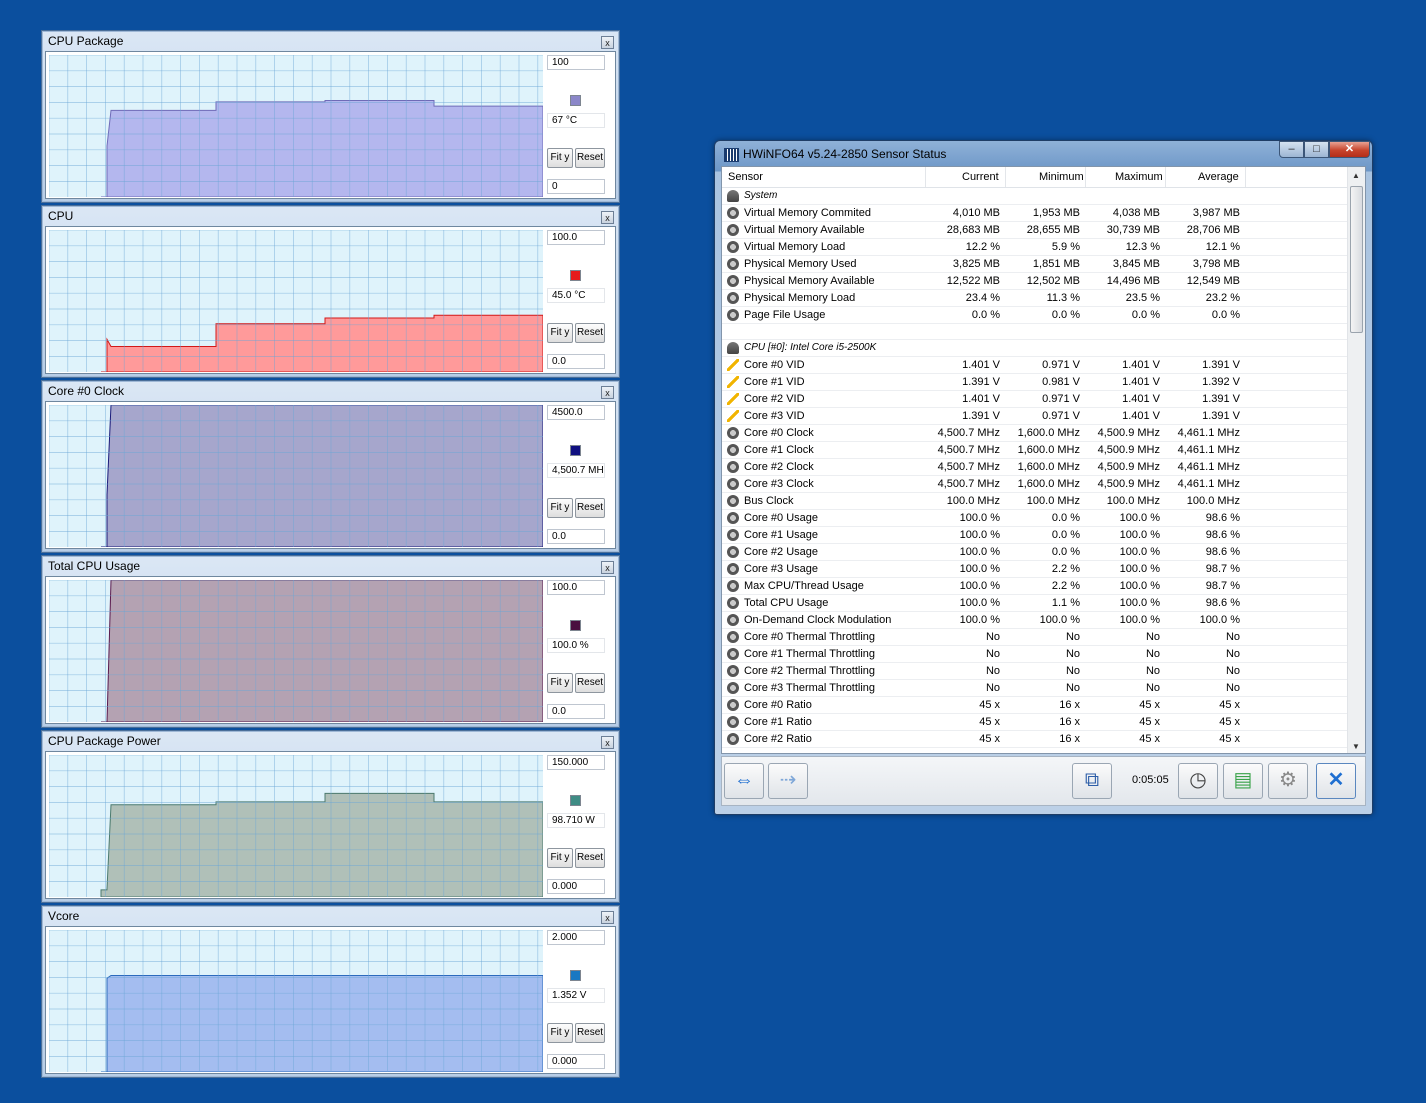 The width and height of the screenshot is (1426, 1103). What do you see at coordinates (1035, 637) in the screenshot?
I see `table-row: Core #0 Thermal Throttling No No No No` at bounding box center [1035, 637].